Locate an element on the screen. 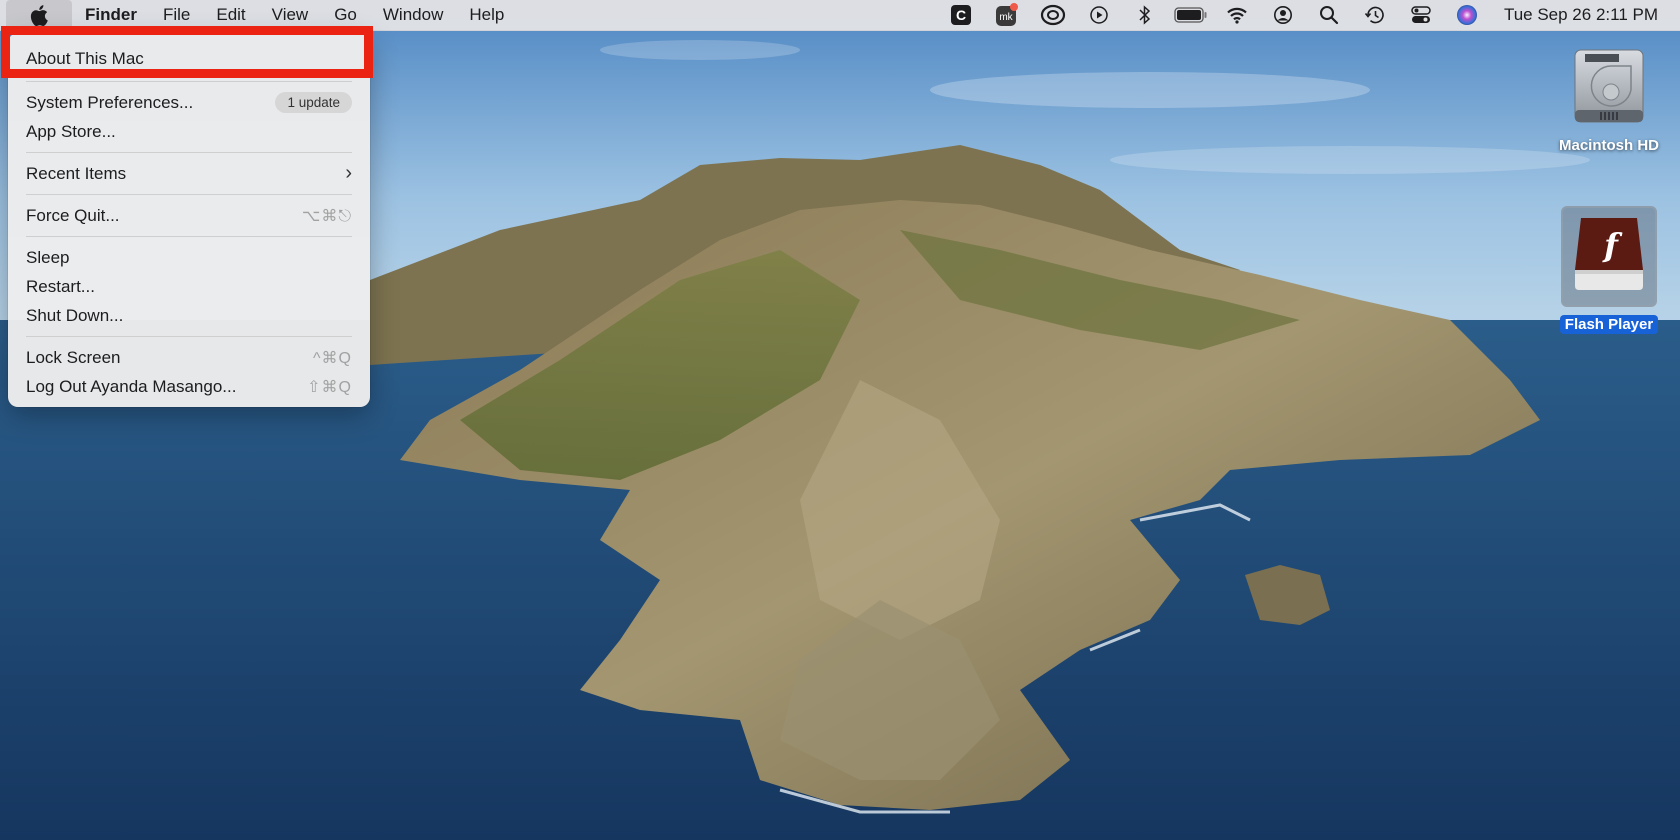 The height and width of the screenshot is (840, 1680). selection-highlight: f is located at coordinates (1609, 256).